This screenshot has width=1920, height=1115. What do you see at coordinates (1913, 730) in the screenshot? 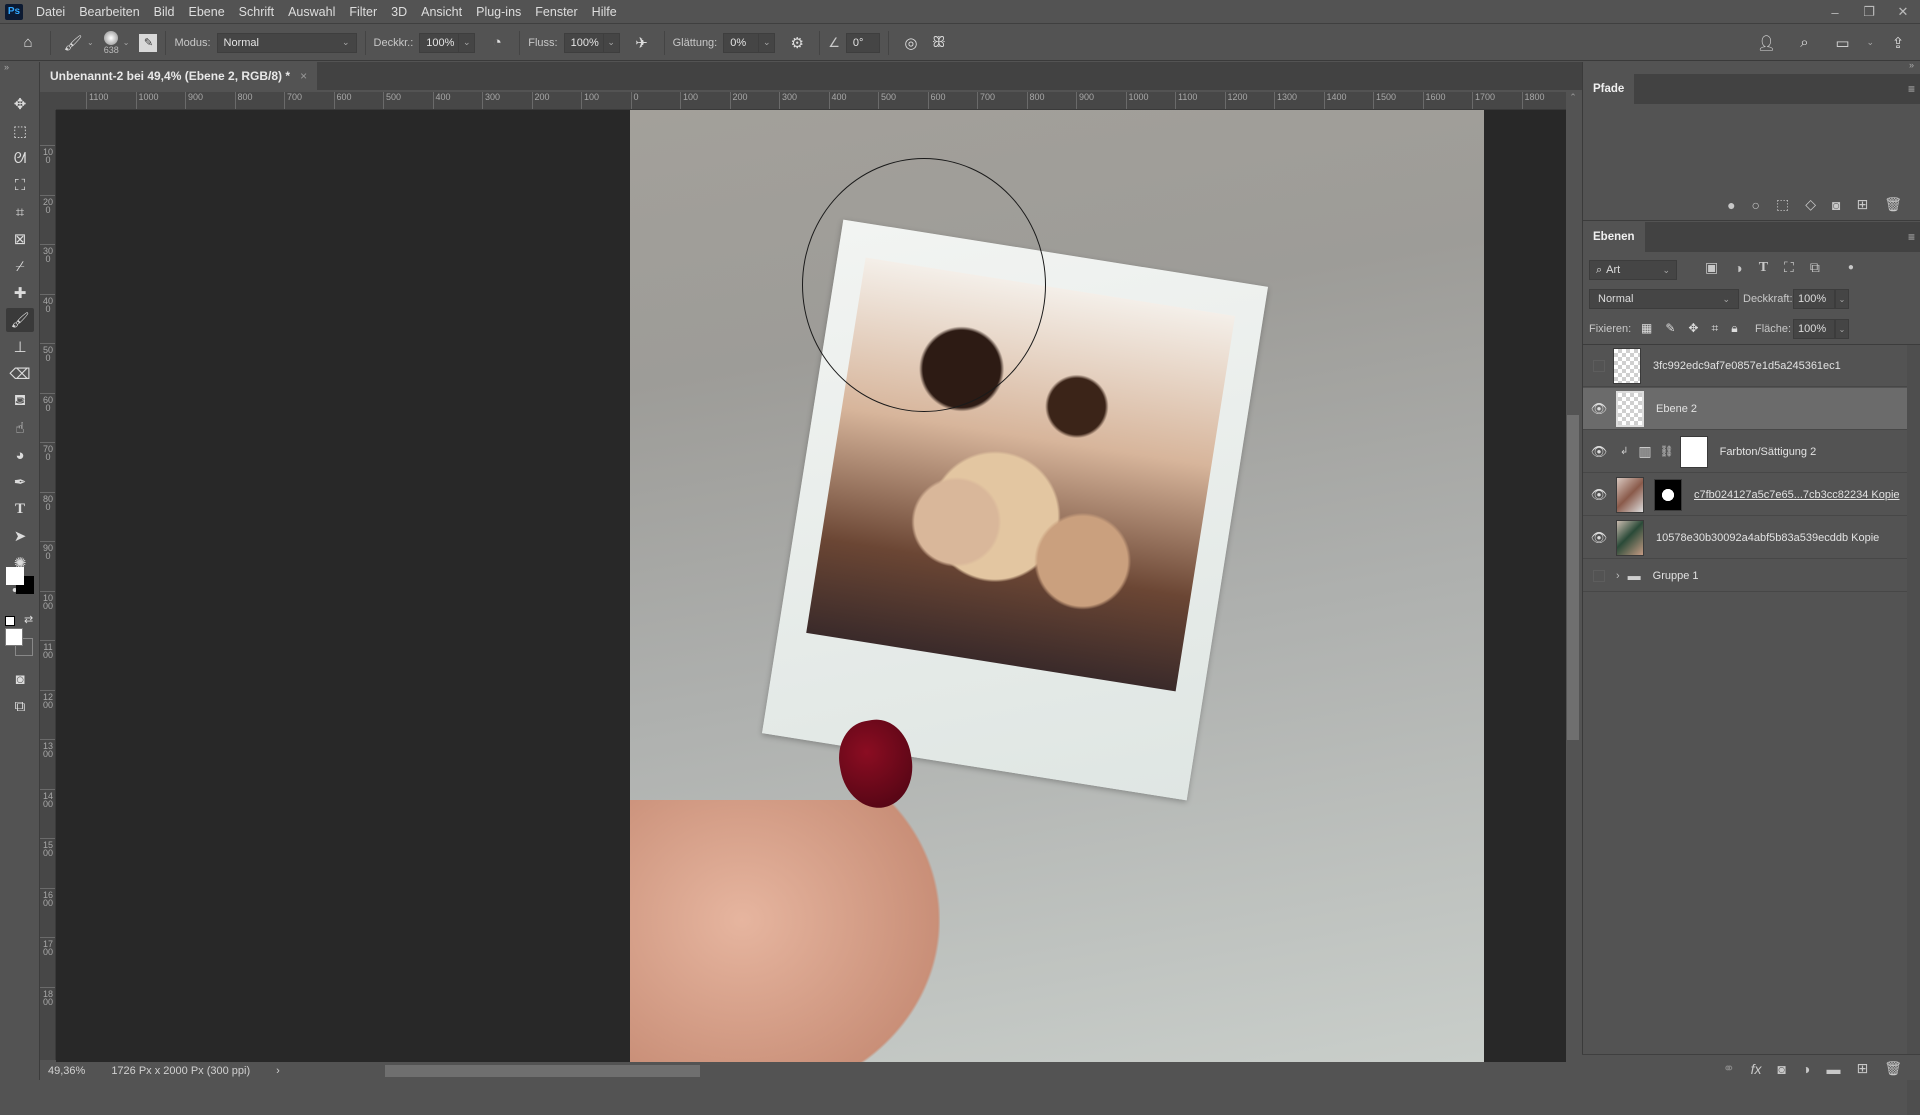
I see `layers-scrollbar` at bounding box center [1913, 730].